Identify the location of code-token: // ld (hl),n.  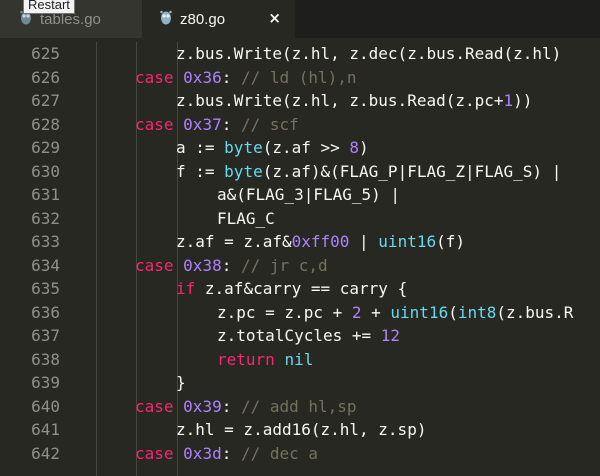
(298, 77).